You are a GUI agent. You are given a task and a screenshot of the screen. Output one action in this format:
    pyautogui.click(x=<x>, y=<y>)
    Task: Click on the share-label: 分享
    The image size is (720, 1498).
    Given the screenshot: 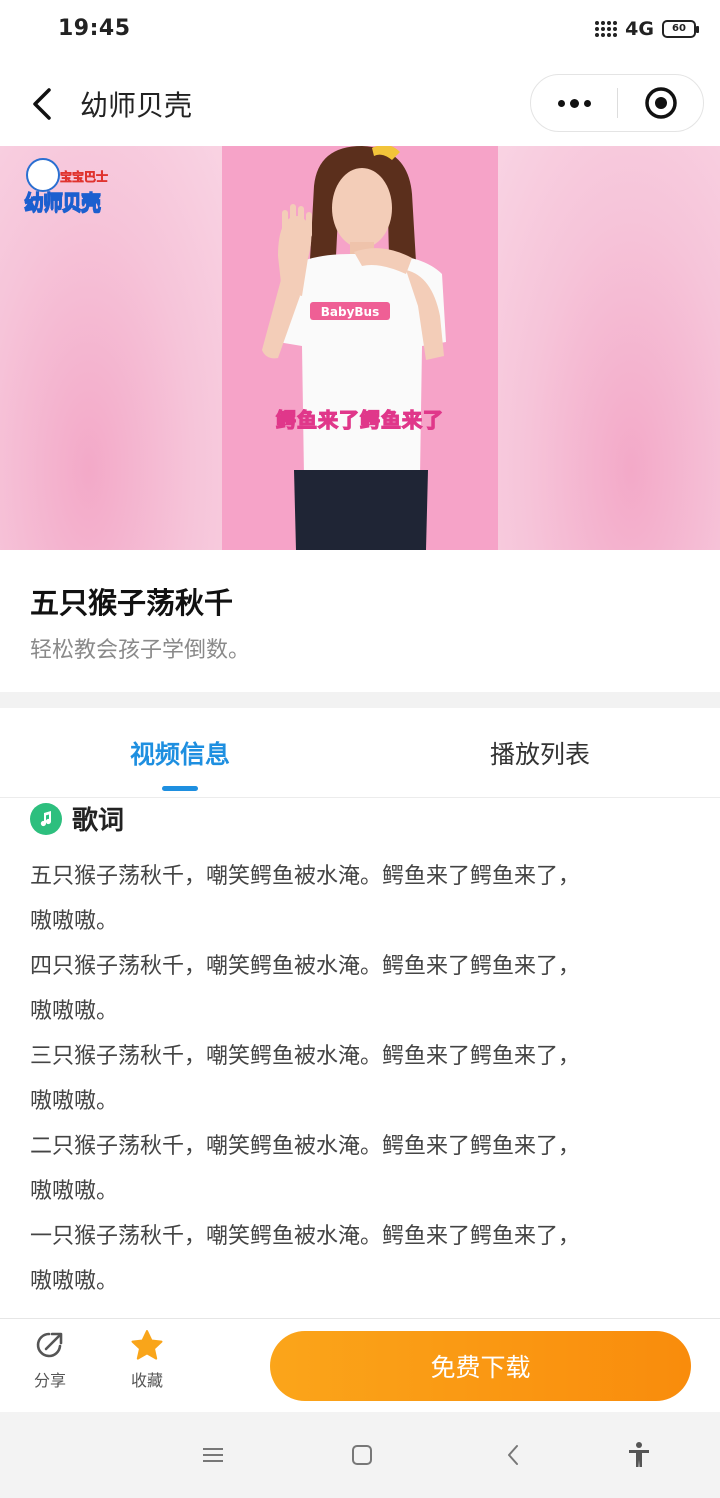 What is the action you would take?
    pyautogui.click(x=49, y=1380)
    